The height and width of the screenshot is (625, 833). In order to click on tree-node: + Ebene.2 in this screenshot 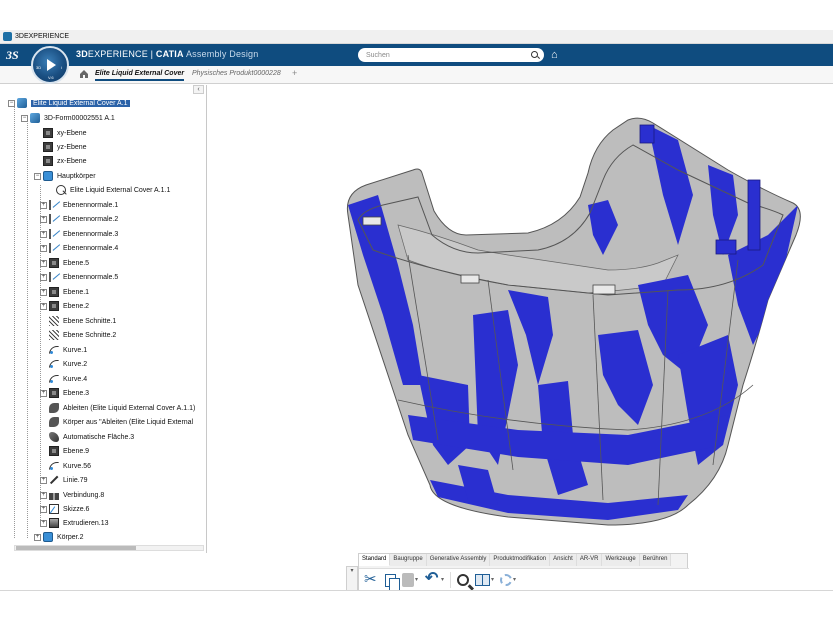, I will do `click(64, 306)`.